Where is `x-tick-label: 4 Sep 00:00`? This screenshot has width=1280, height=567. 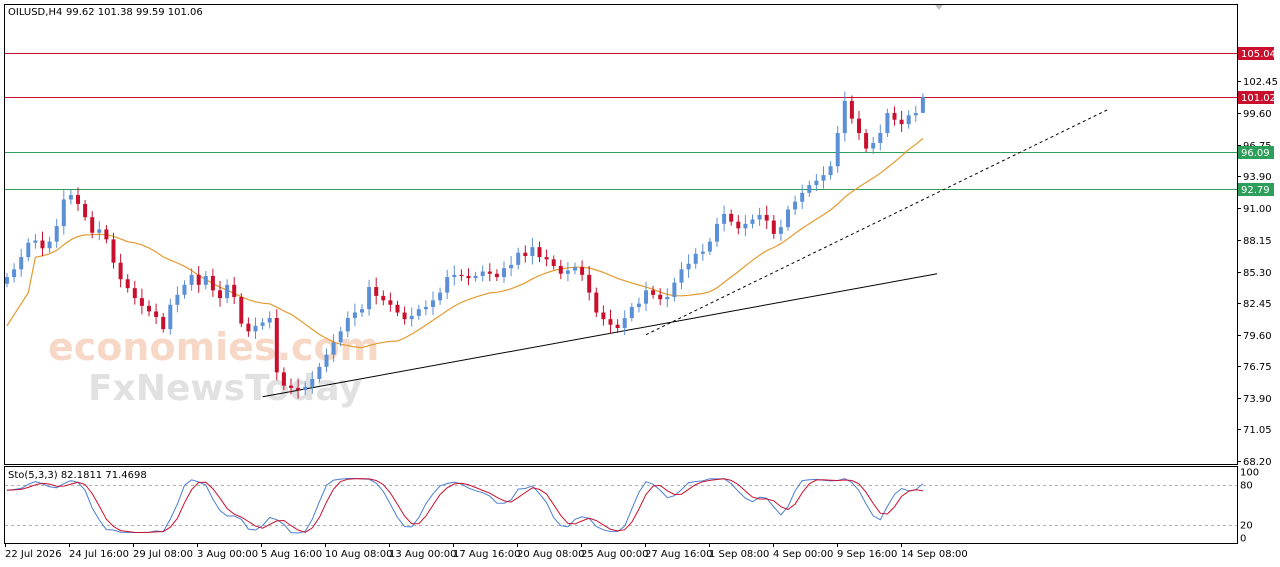
x-tick-label: 4 Sep 00:00 is located at coordinates (803, 554).